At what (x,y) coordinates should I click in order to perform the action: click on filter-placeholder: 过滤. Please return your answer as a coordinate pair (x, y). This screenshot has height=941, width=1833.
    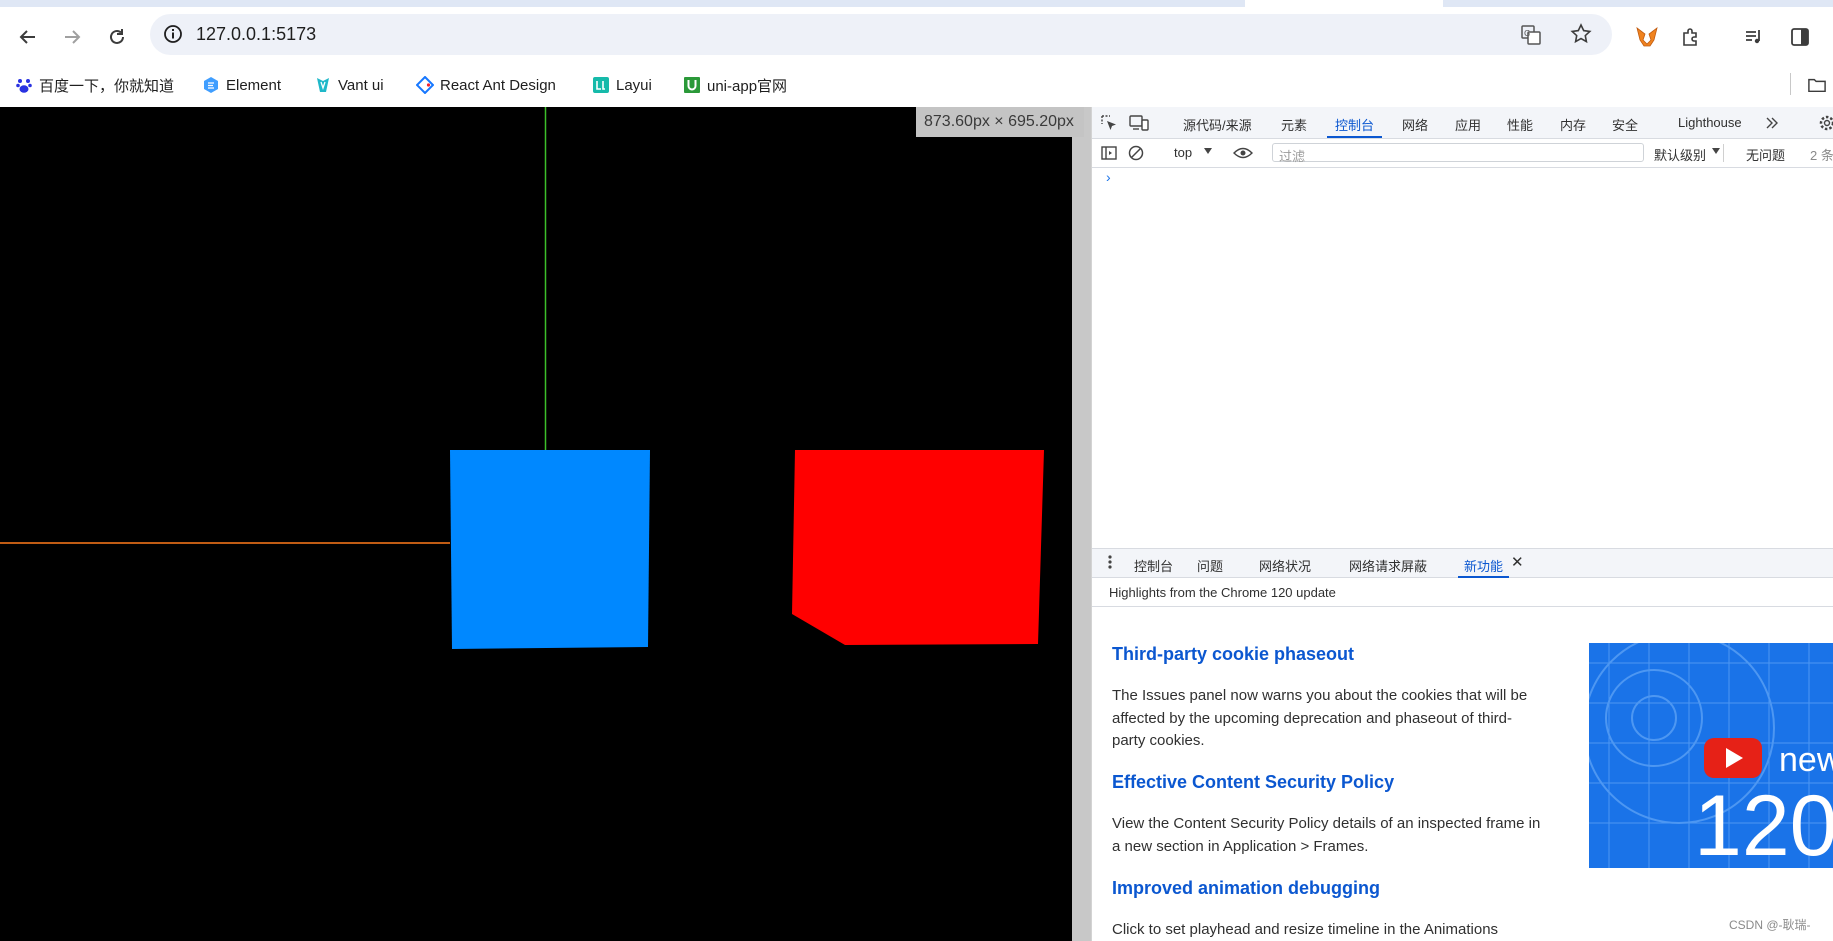
    Looking at the image, I should click on (1292, 156).